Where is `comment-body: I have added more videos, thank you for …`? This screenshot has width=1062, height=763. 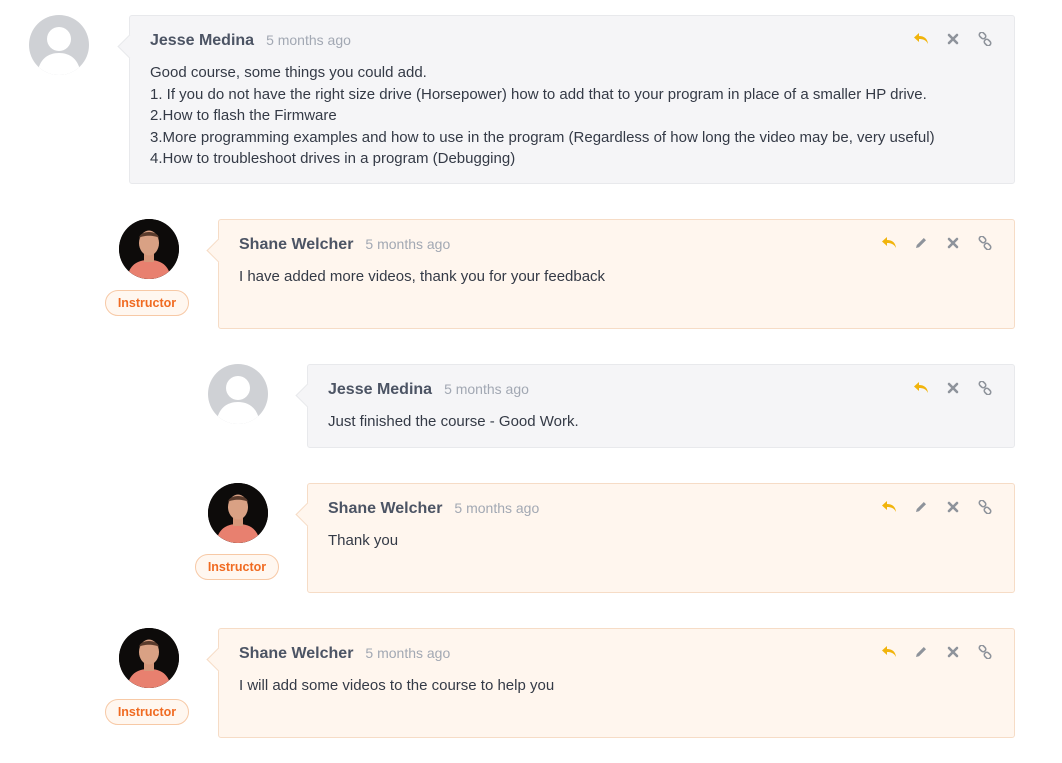
comment-body: I have added more videos, thank you for … is located at coordinates (618, 277).